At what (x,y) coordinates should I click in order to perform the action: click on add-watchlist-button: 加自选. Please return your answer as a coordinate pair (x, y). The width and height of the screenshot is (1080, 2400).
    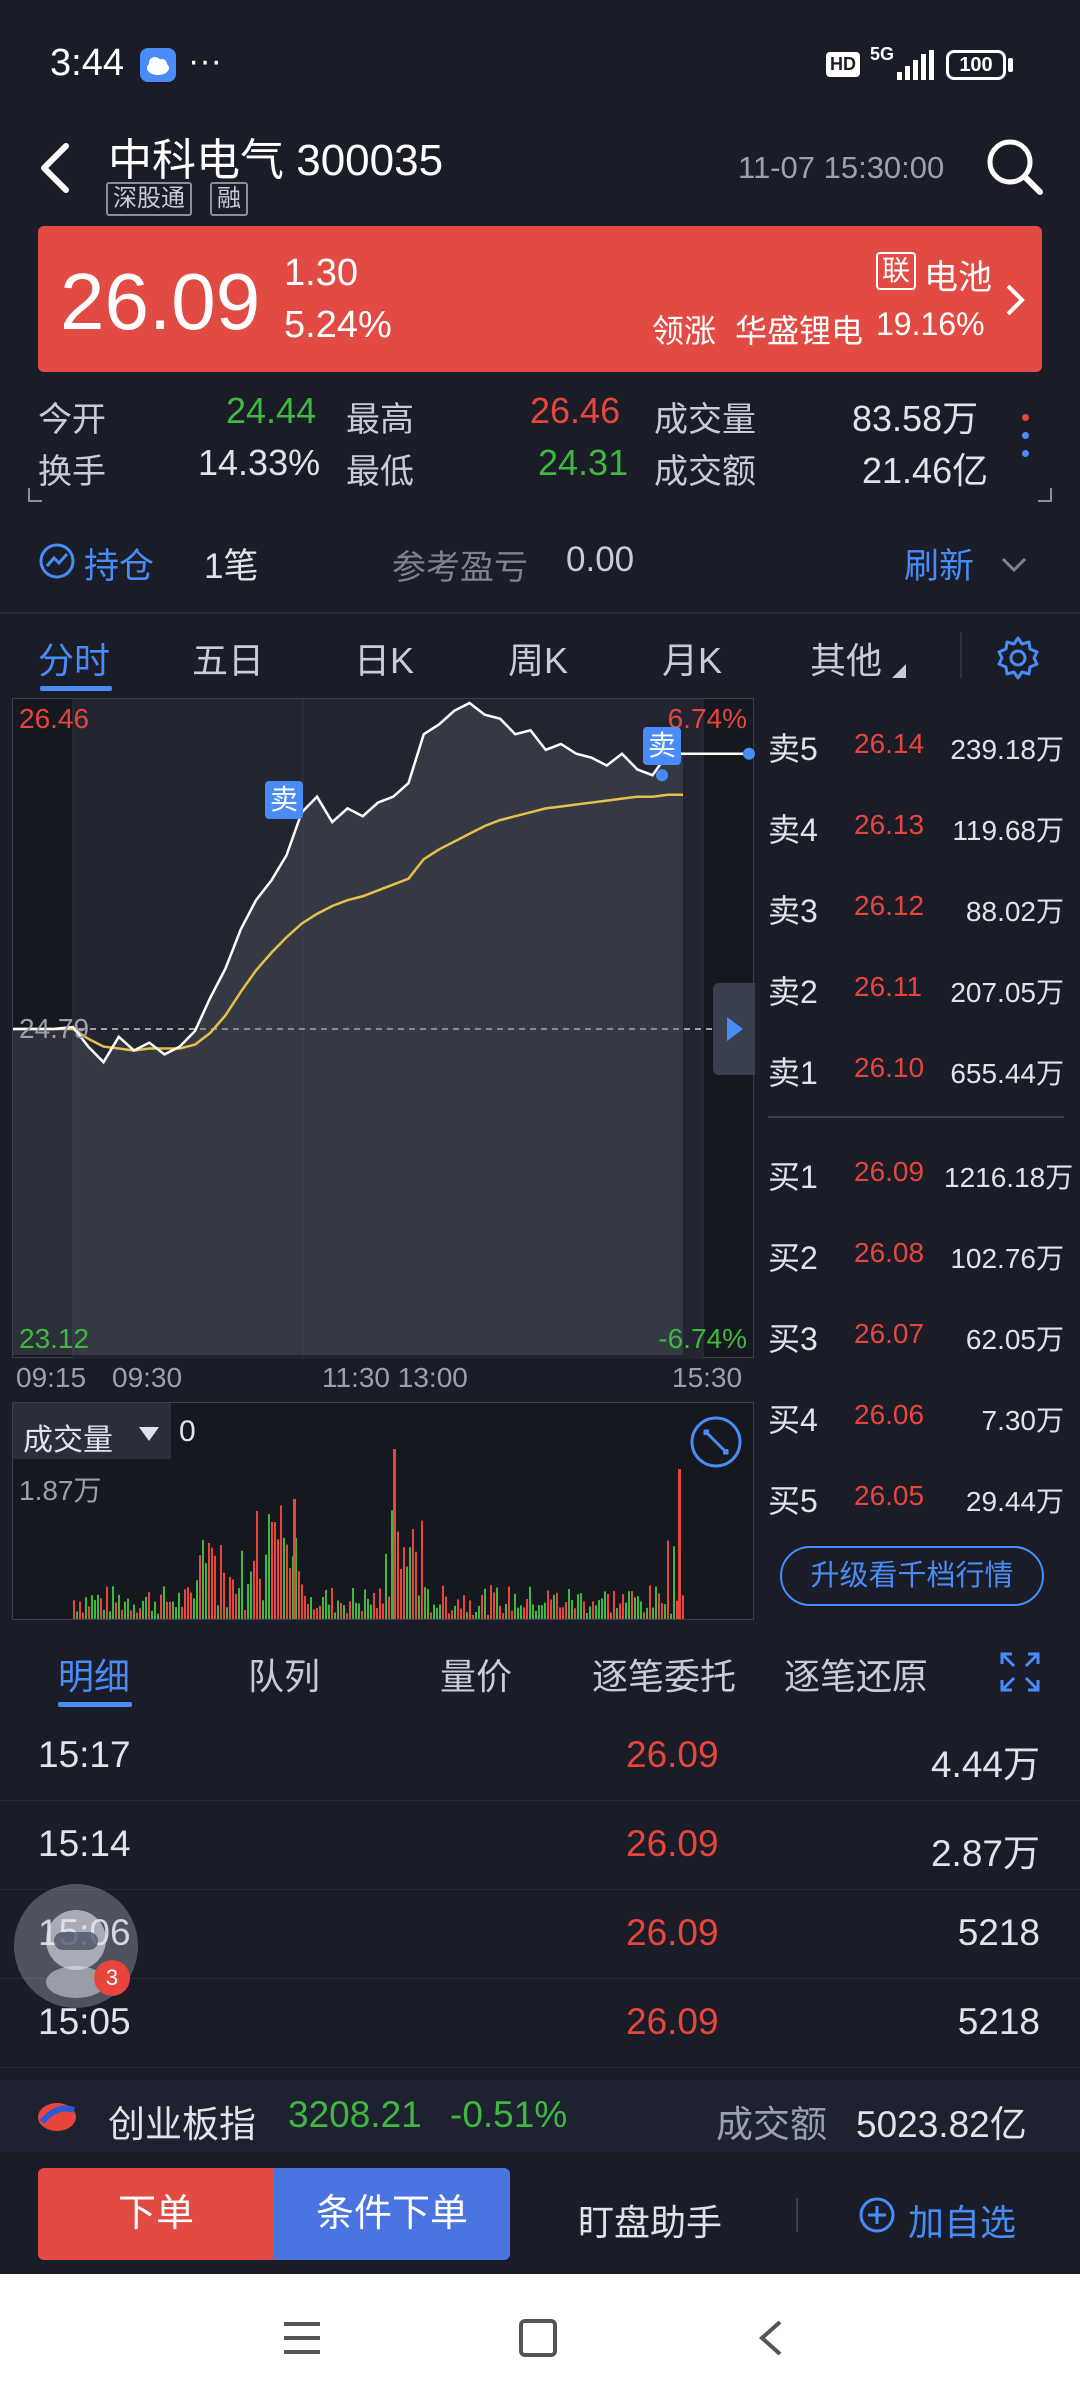
    Looking at the image, I should click on (962, 2220).